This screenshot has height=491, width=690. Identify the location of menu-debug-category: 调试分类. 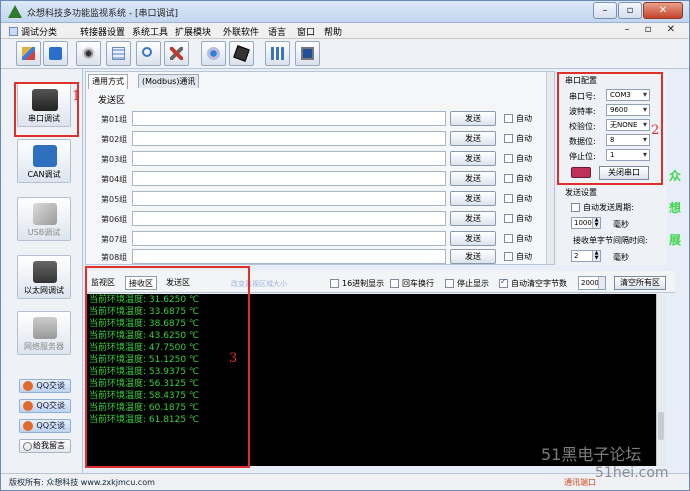
(33, 31).